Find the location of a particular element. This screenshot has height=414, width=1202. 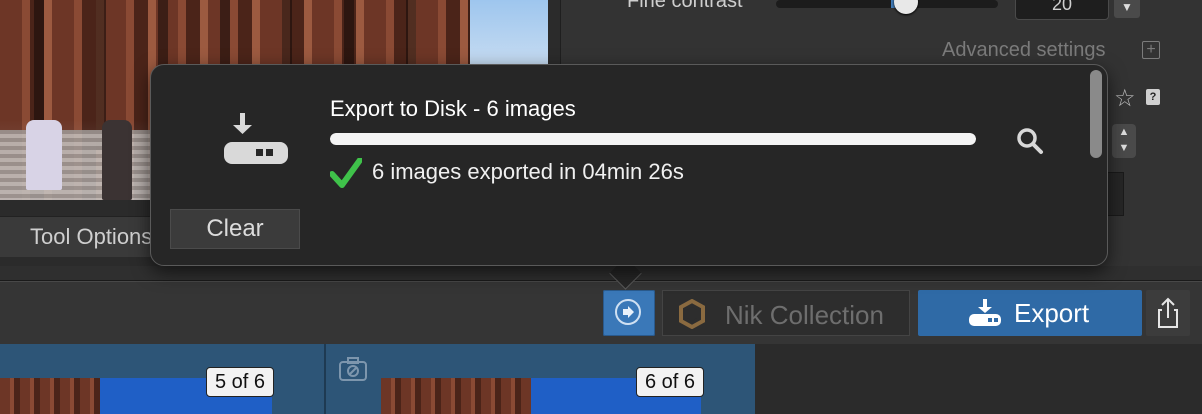

share-button is located at coordinates (1168, 313).